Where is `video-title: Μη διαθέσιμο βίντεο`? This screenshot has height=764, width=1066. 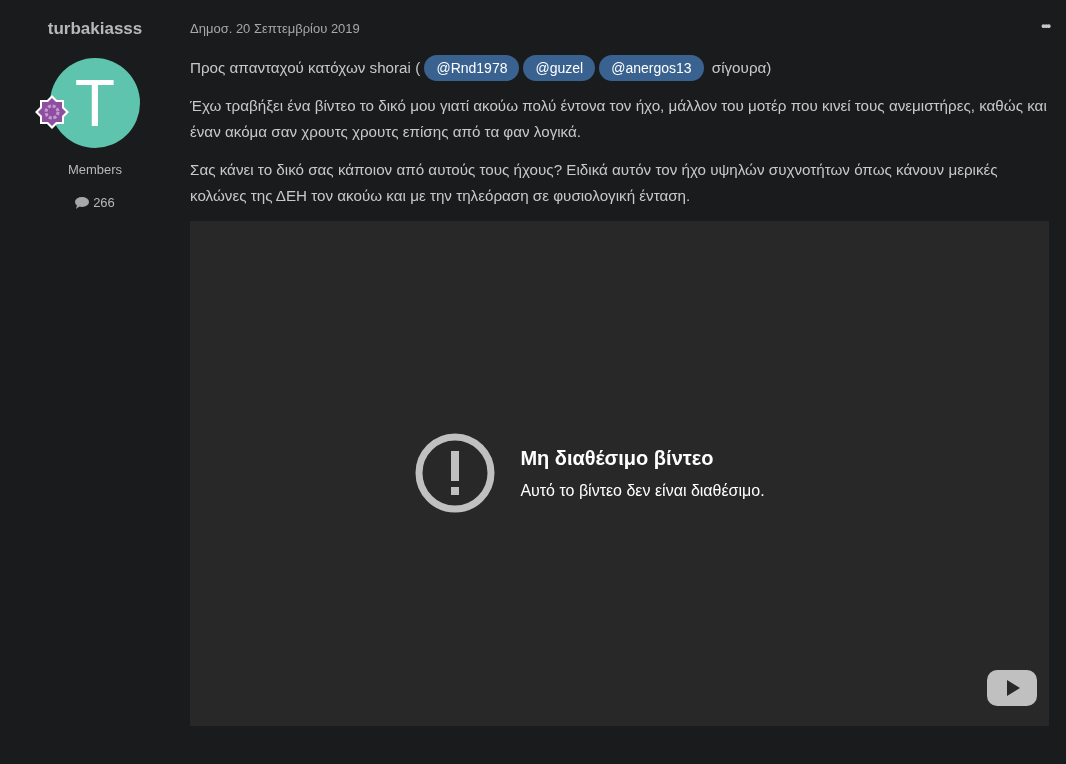
video-title: Μη διαθέσιμο βίντεο is located at coordinates (617, 458).